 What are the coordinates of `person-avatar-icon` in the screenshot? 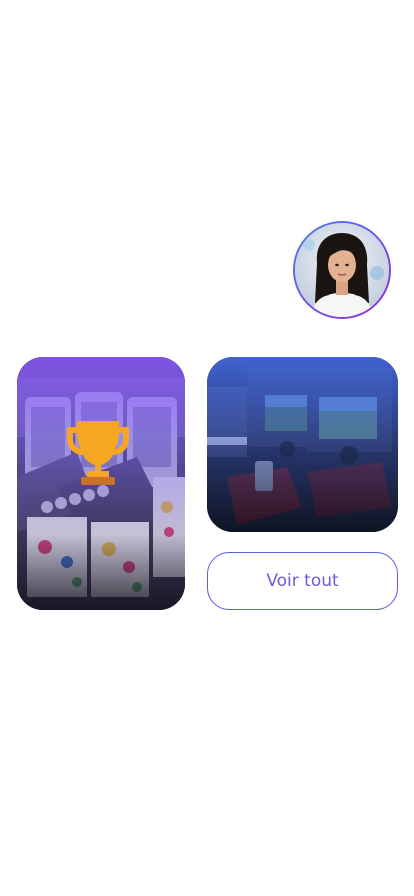 It's located at (342, 270).